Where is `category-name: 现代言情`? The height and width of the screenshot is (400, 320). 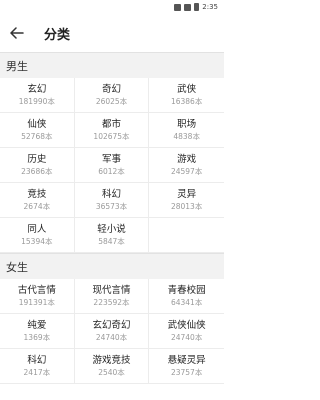 category-name: 现代言情 is located at coordinates (111, 290).